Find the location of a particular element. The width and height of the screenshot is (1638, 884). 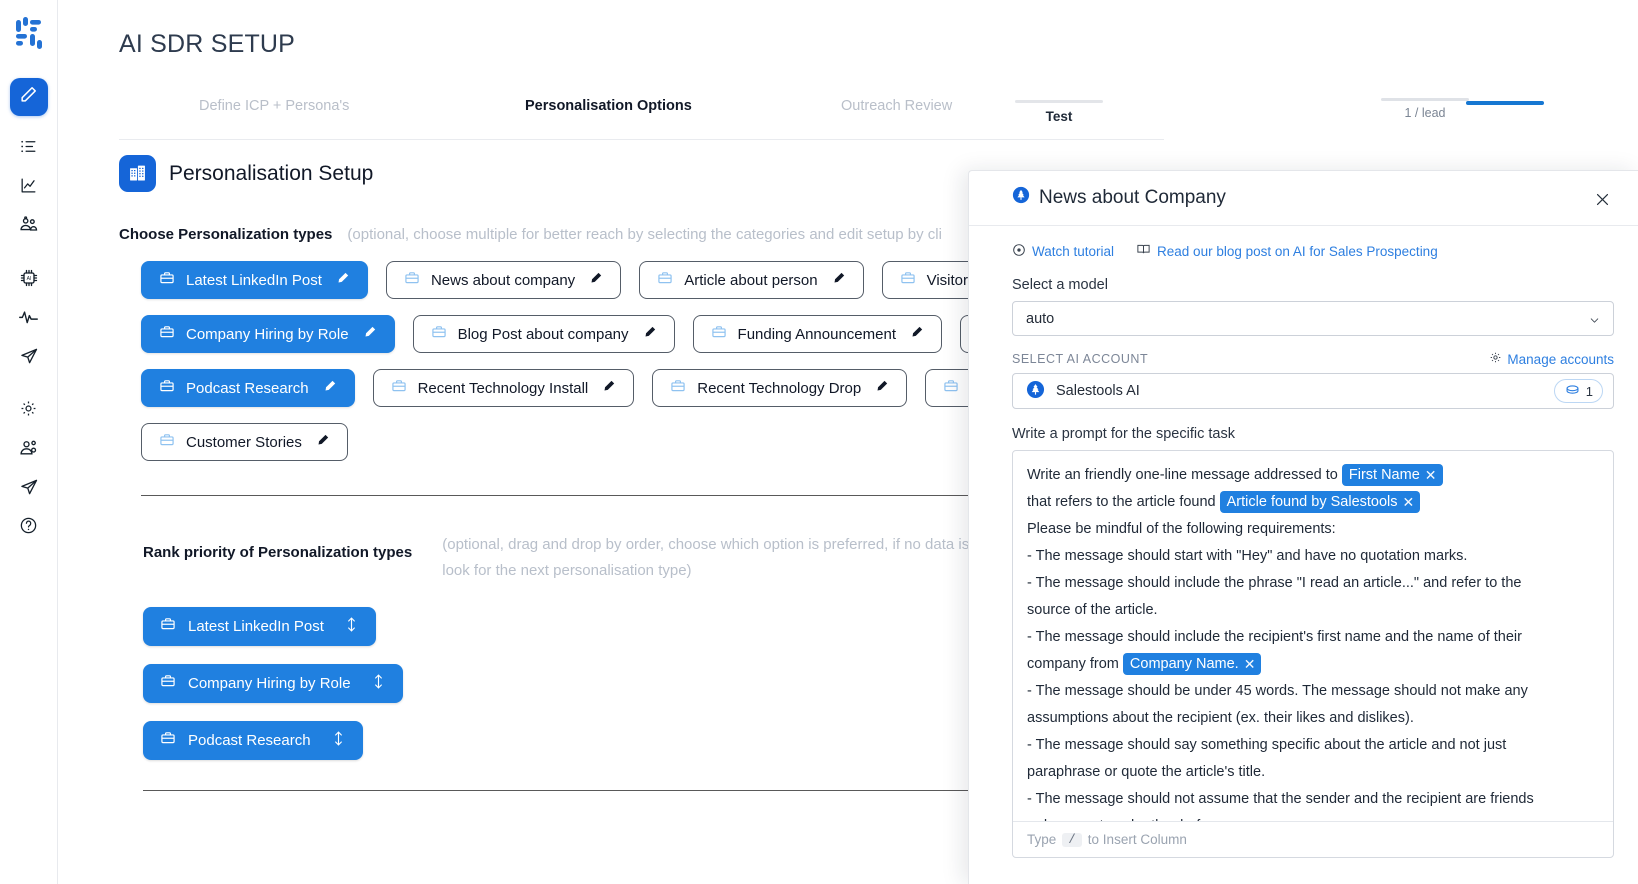

paper-plane-outline-icon is located at coordinates (29, 489).